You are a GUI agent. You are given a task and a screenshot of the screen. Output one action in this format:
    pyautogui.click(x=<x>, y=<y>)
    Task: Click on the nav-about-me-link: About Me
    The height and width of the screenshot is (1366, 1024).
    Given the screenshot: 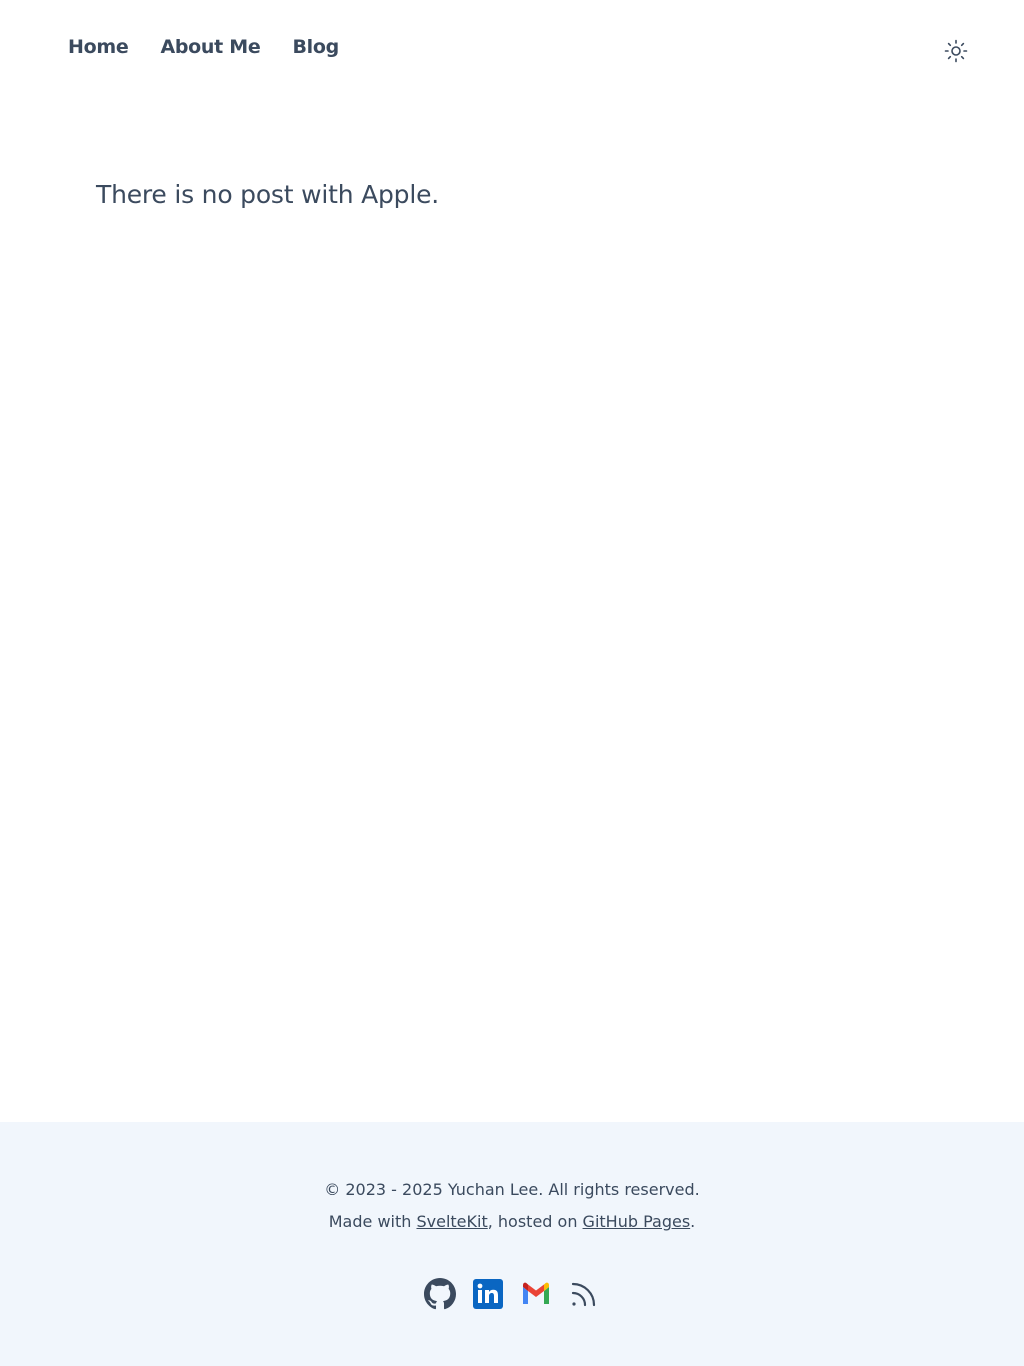 What is the action you would take?
    pyautogui.click(x=210, y=47)
    